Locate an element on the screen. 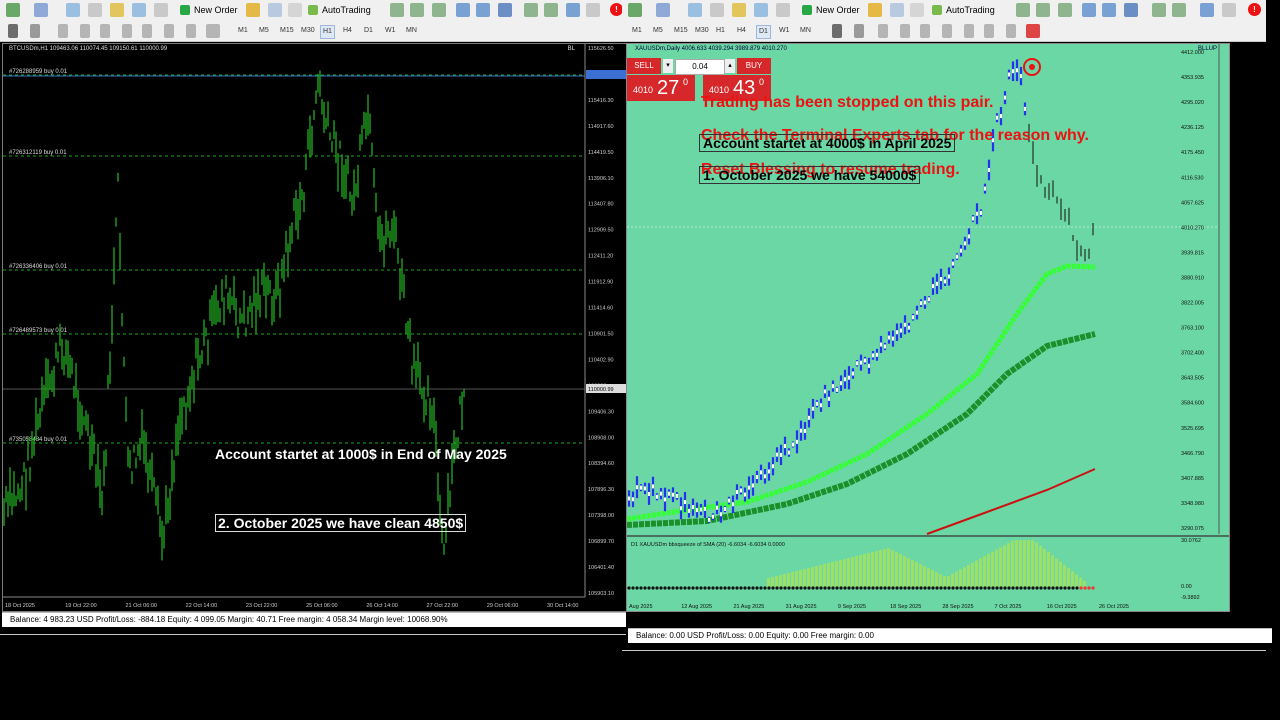  notification-badge-icon: ! is located at coordinates (1254, 9).